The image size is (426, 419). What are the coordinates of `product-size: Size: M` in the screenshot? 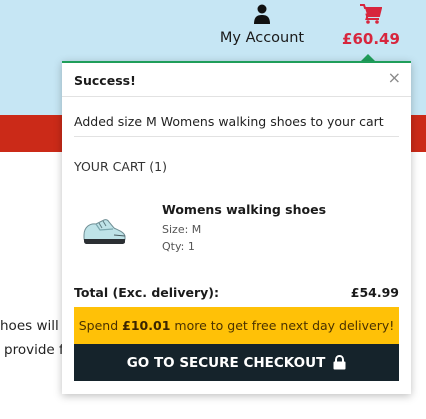 It's located at (182, 229).